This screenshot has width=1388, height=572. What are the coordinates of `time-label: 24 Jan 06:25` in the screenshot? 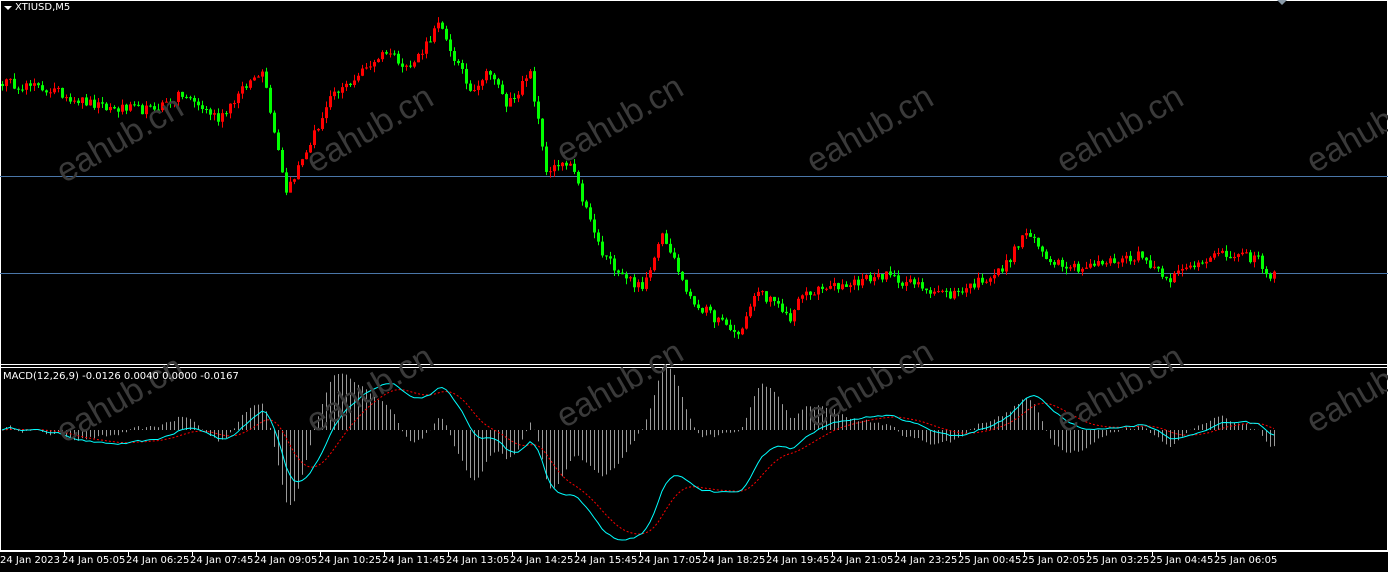 It's located at (158, 560).